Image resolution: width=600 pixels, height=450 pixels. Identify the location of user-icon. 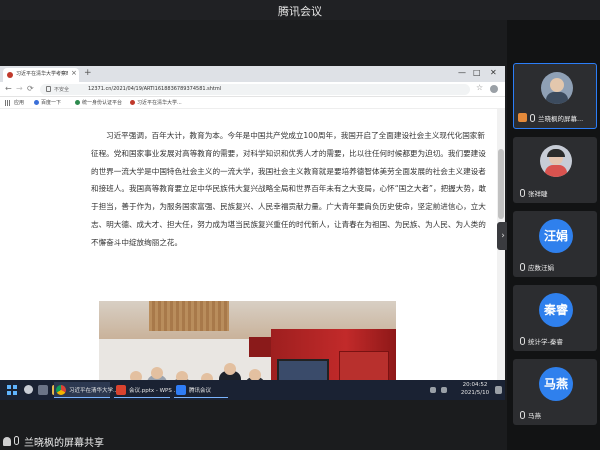
(7, 441).